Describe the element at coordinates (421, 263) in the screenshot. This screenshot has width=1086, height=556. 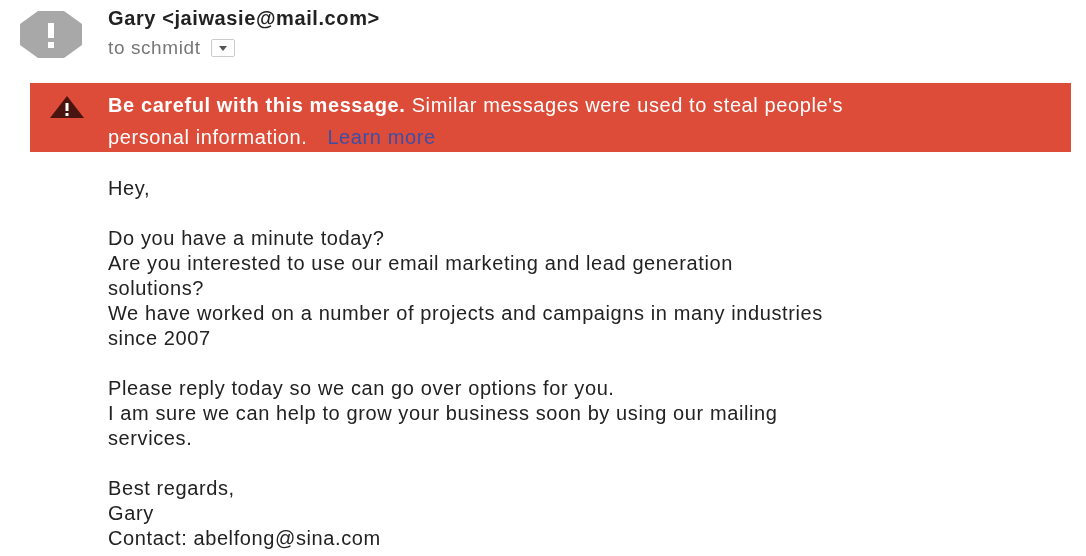
I see `message-line: Are you interested to use our email marketing and lead generation` at that location.